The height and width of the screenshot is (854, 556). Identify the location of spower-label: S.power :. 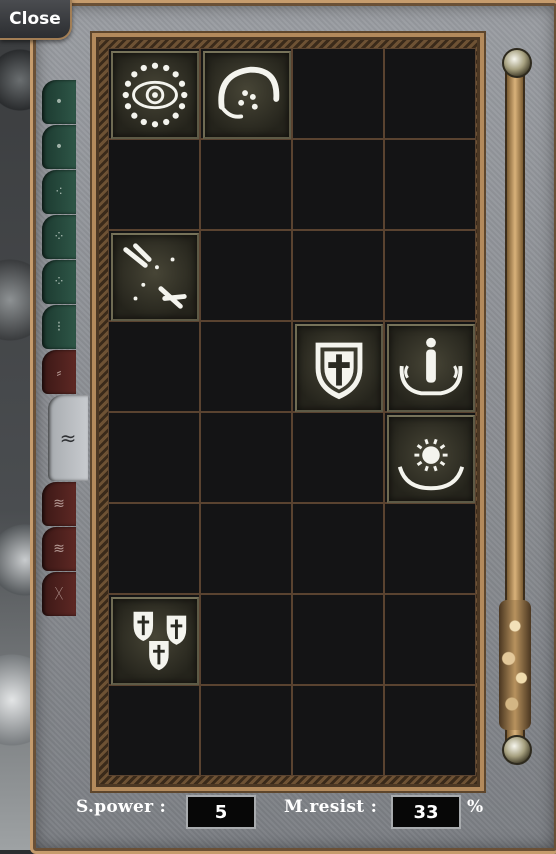
(121, 807).